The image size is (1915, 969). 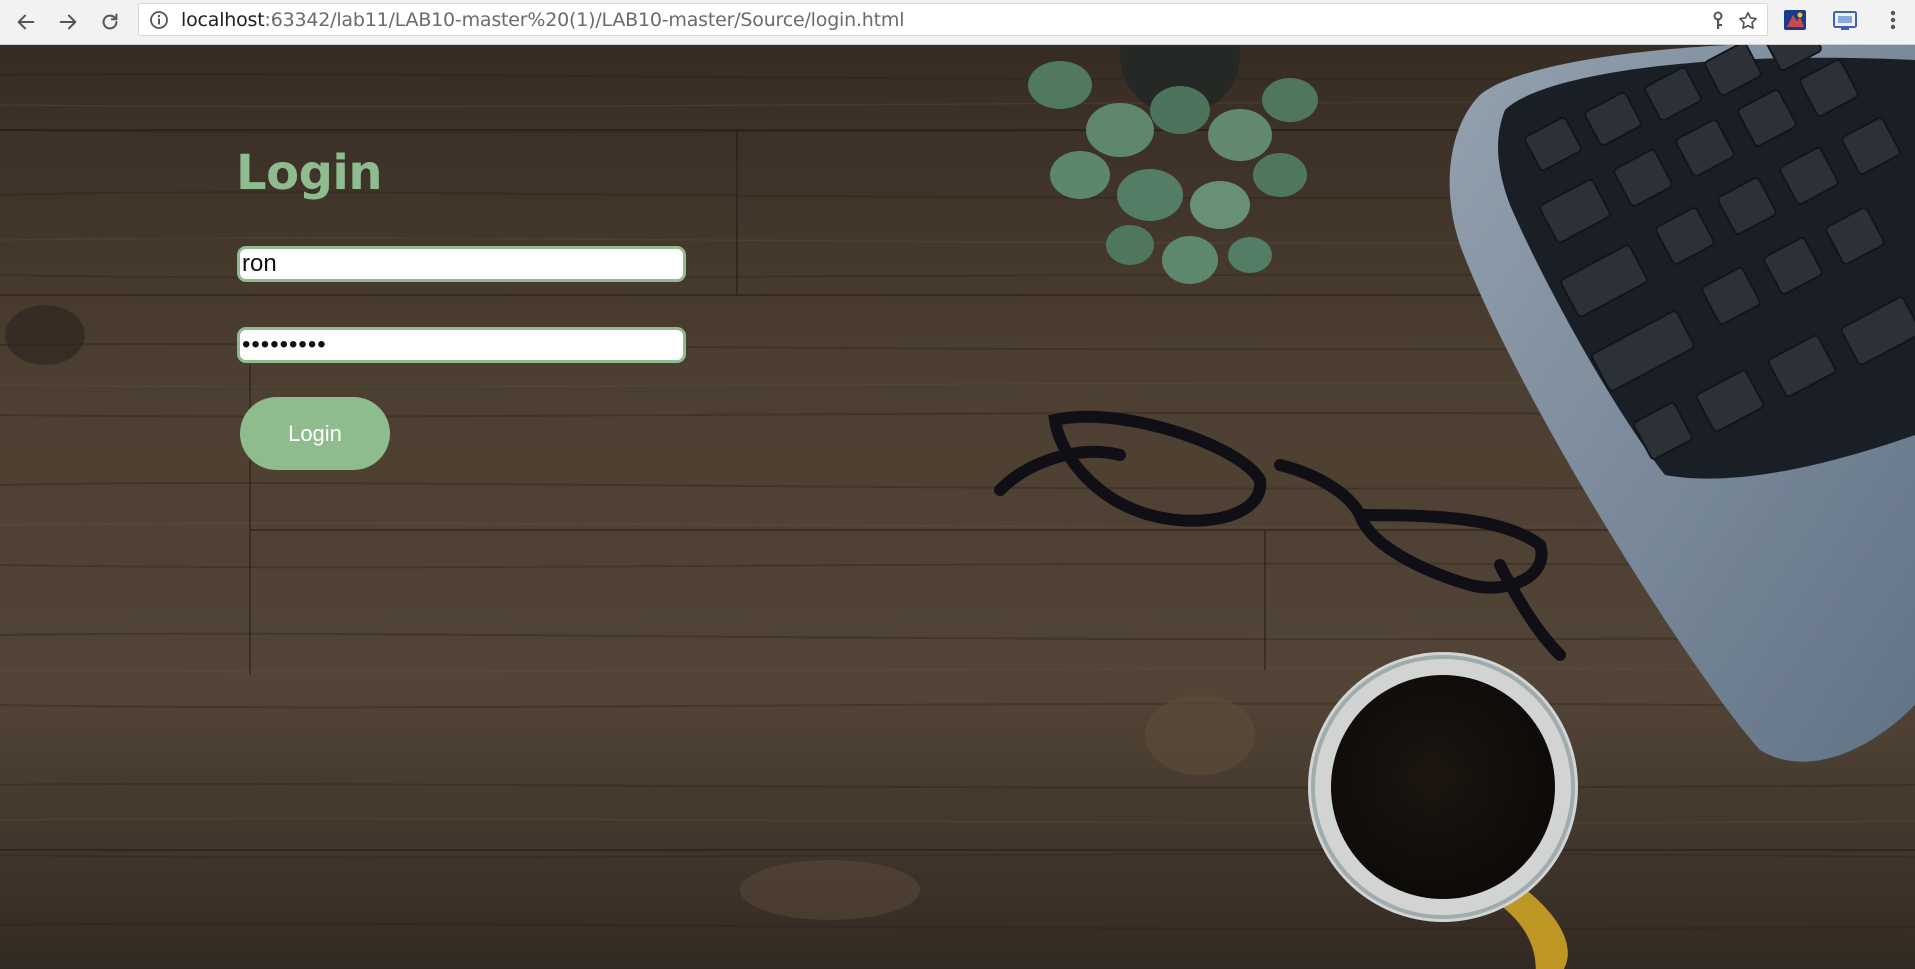 I want to click on password-input, so click(x=461, y=345).